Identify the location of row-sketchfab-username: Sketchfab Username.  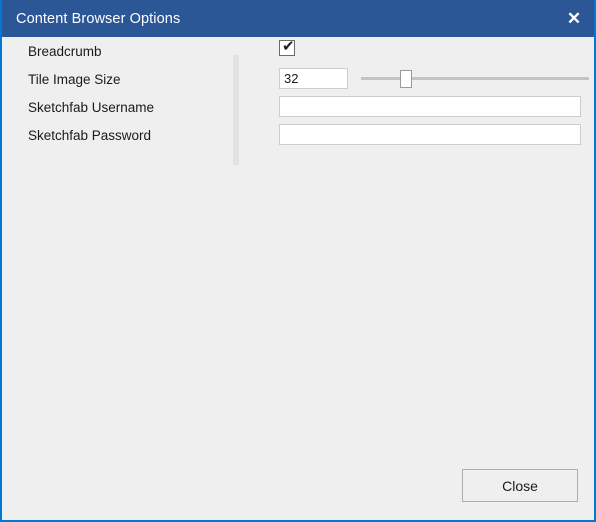
(298, 107).